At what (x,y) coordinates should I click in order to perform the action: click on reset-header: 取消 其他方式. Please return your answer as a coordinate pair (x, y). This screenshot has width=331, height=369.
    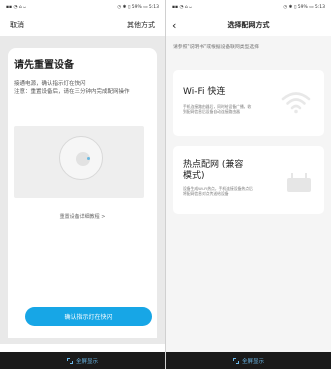
    Looking at the image, I should click on (82, 25).